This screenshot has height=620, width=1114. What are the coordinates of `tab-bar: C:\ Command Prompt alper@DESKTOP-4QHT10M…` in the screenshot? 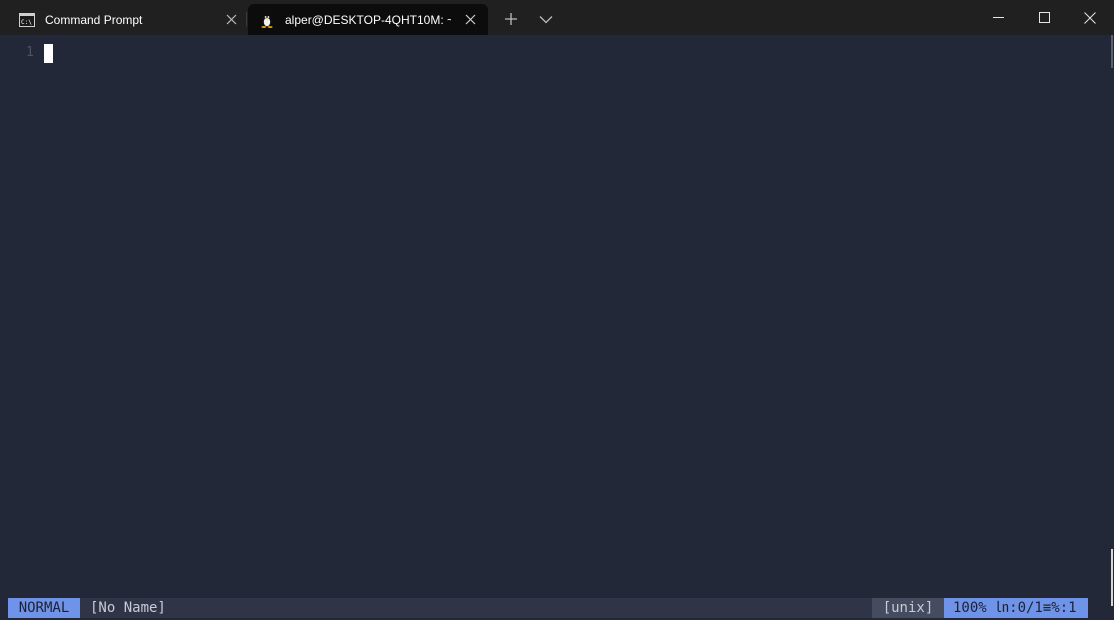 It's located at (557, 17).